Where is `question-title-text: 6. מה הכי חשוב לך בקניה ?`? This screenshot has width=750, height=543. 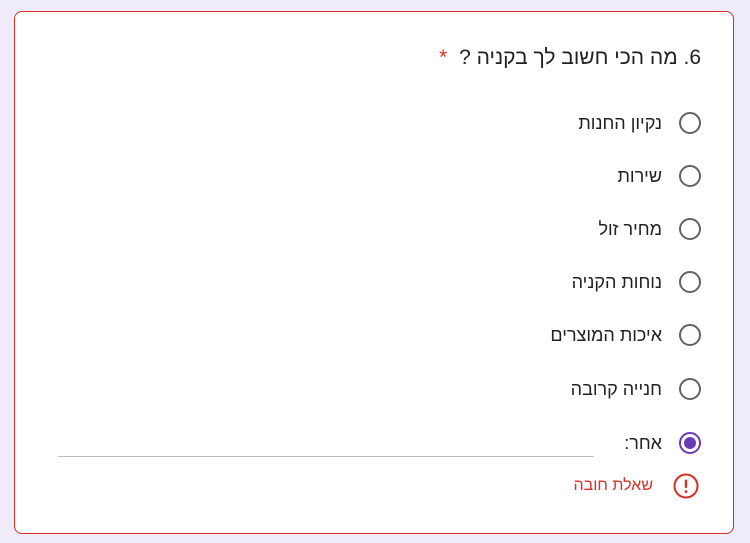 question-title-text: 6. מה הכי חשוב לך בקניה ? is located at coordinates (580, 57).